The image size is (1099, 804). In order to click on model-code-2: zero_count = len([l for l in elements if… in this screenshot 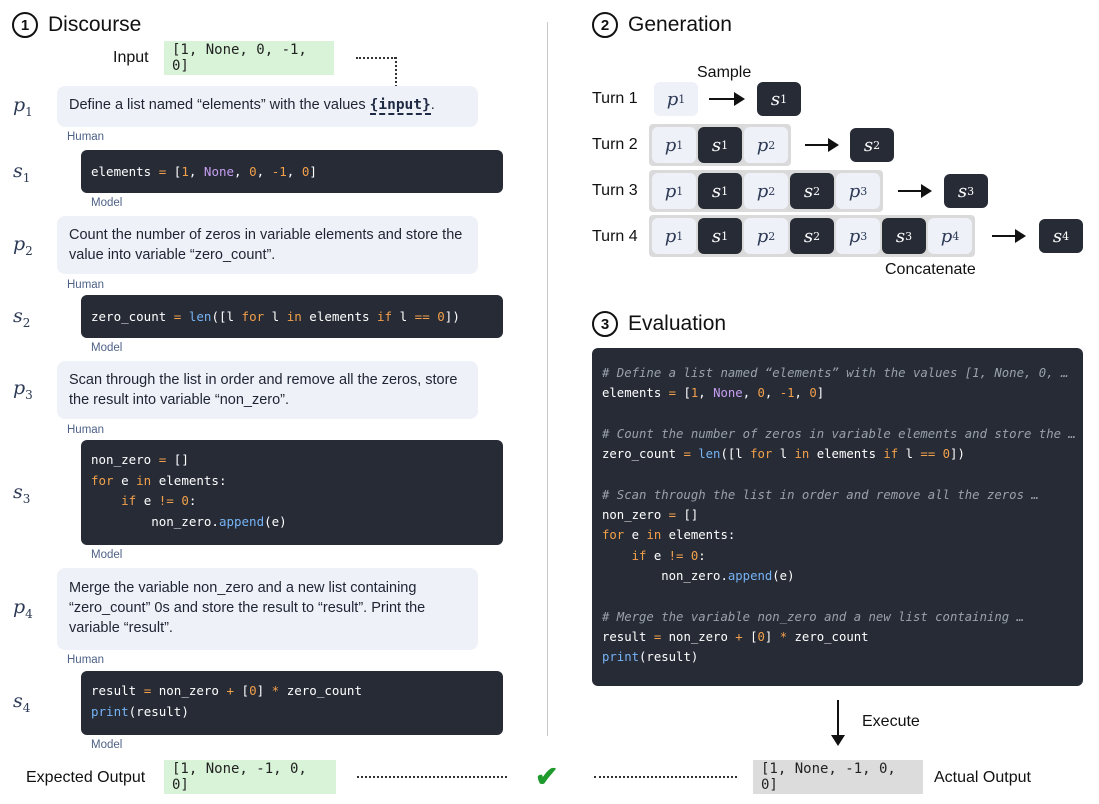, I will do `click(292, 316)`.